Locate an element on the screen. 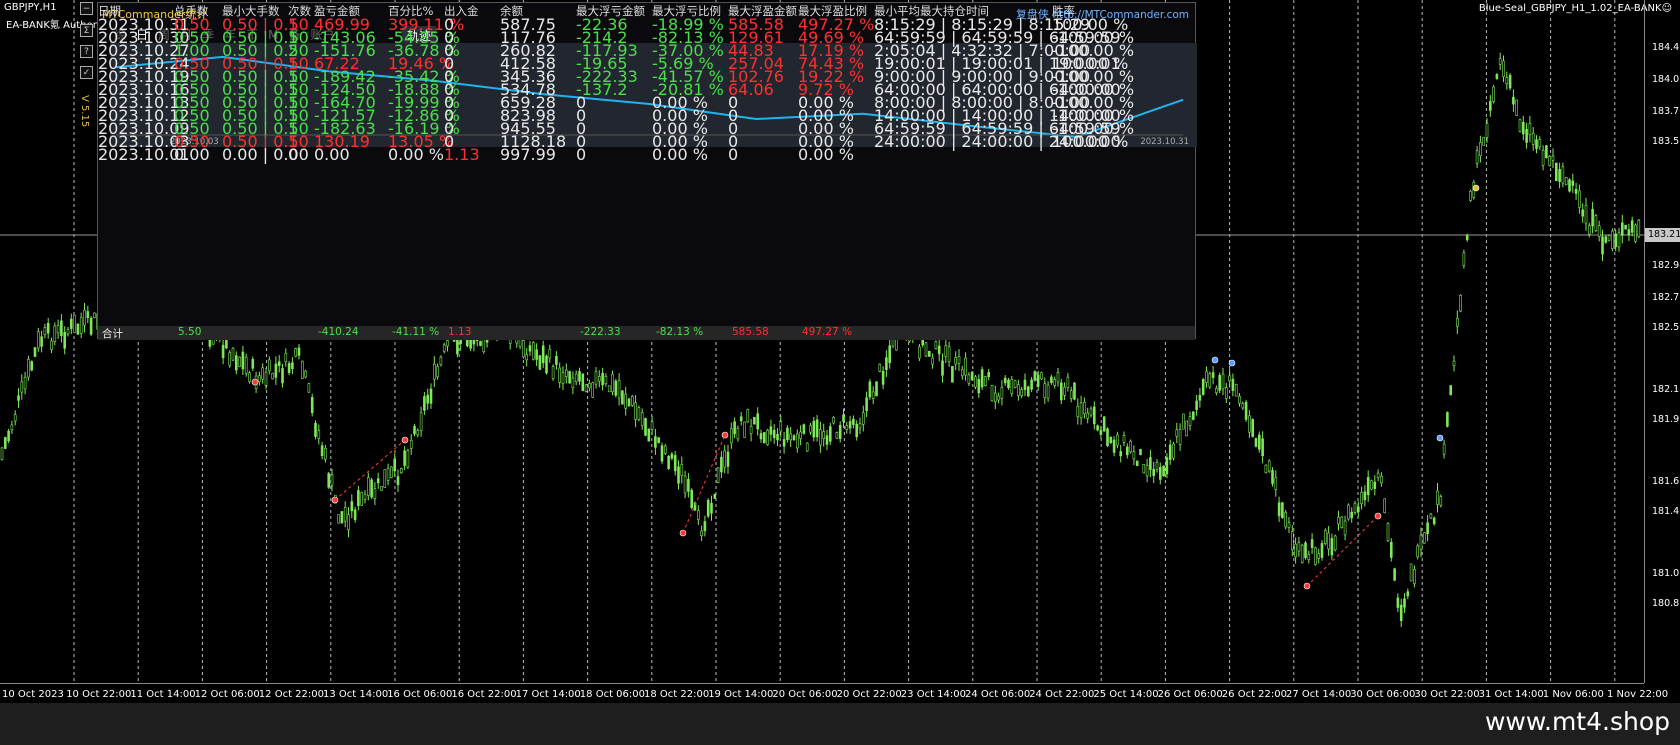 The height and width of the screenshot is (745, 1680). time-tick-label: 1 Nov 06:00 is located at coordinates (1573, 694).